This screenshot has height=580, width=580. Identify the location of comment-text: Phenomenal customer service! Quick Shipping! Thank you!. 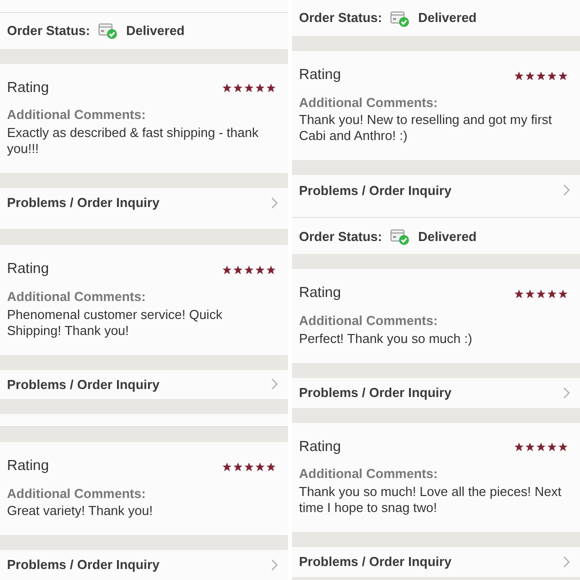
(115, 322).